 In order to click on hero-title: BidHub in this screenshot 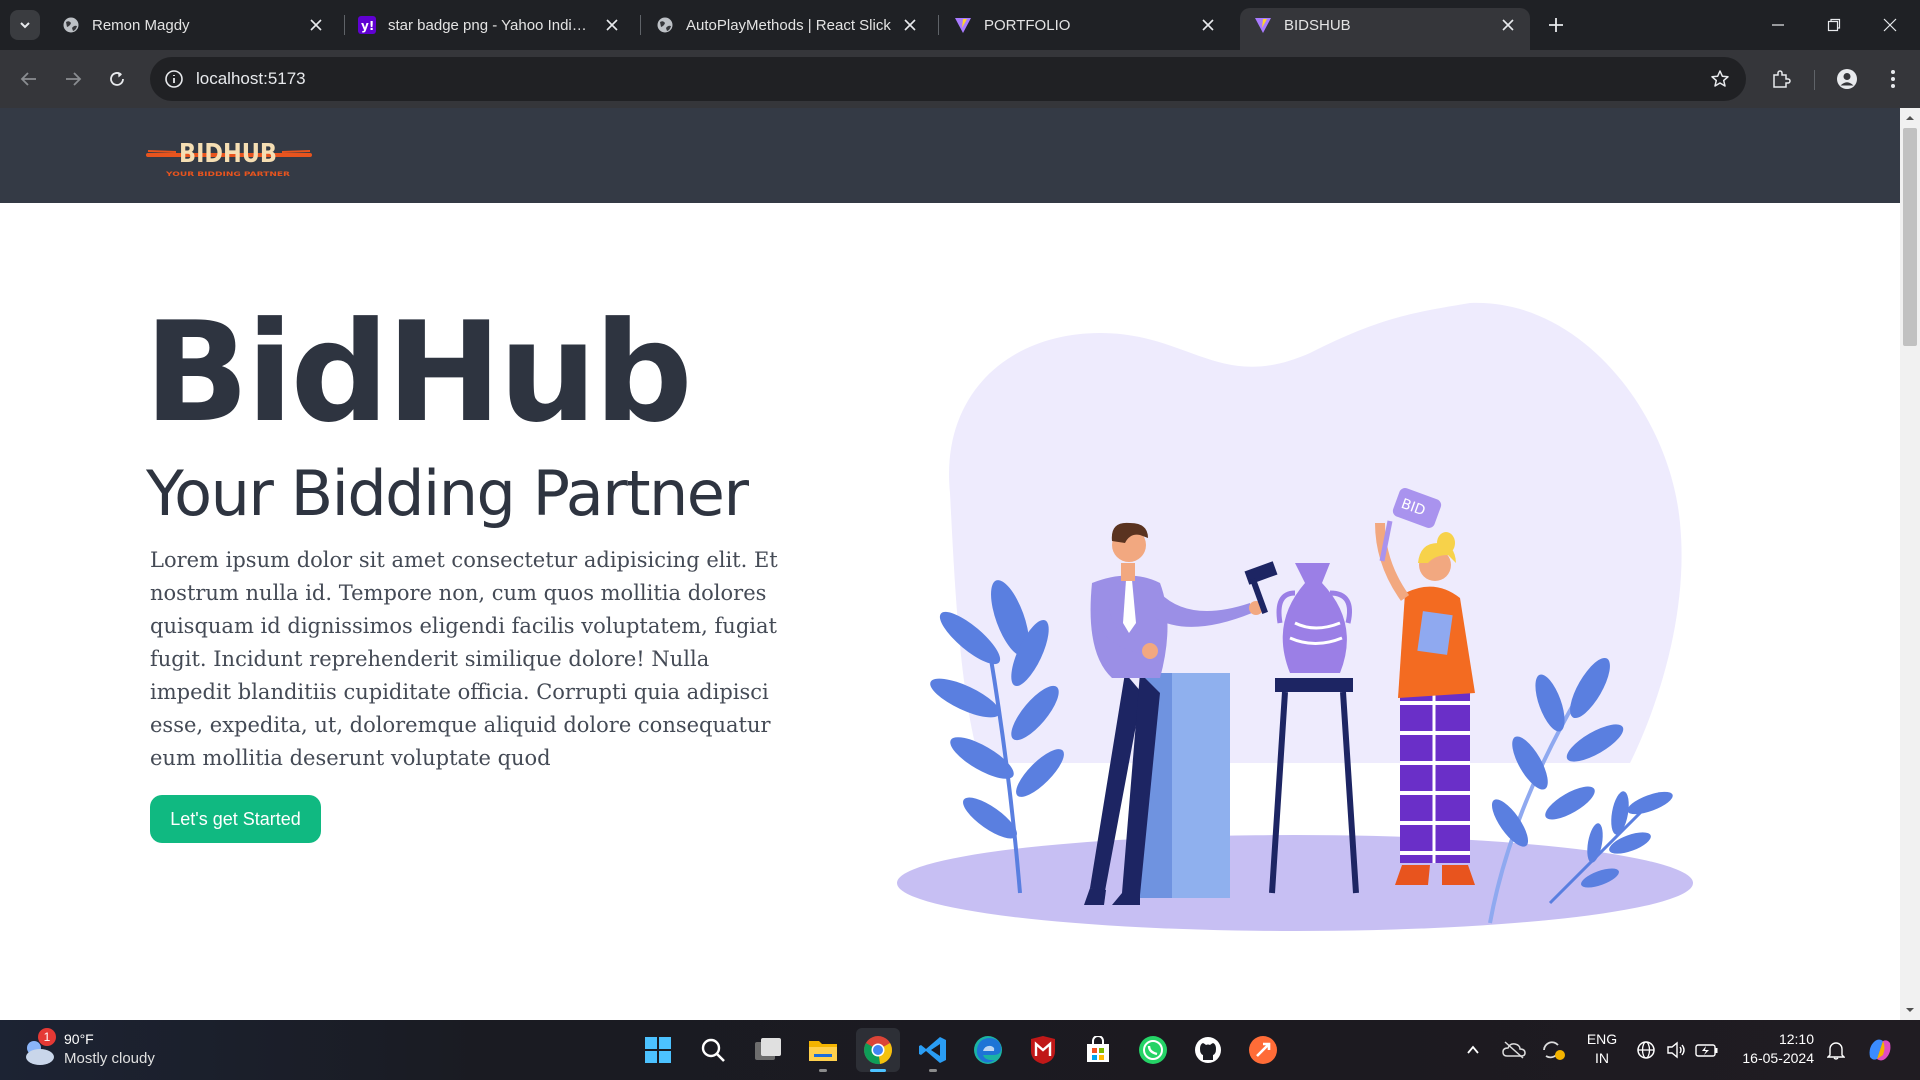, I will do `click(418, 372)`.